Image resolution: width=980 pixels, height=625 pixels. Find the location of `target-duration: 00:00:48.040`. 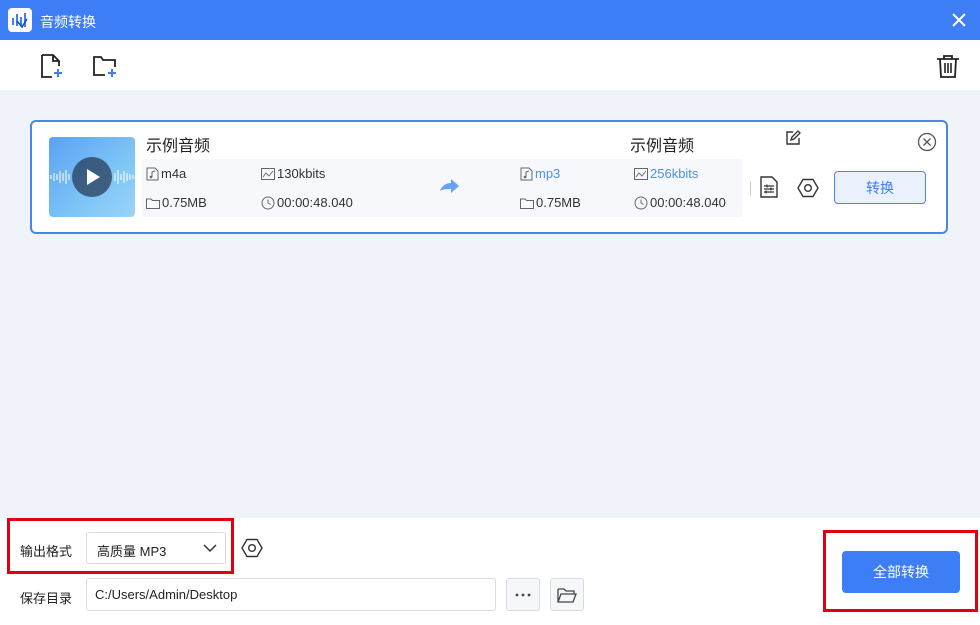

target-duration: 00:00:48.040 is located at coordinates (680, 202).